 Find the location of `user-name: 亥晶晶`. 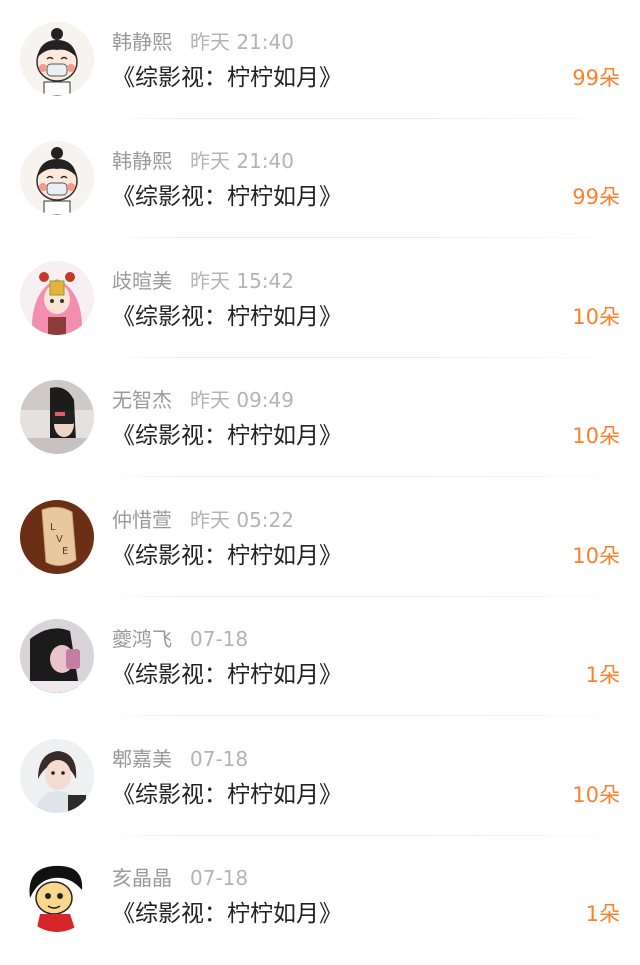

user-name: 亥晶晶 is located at coordinates (142, 878).